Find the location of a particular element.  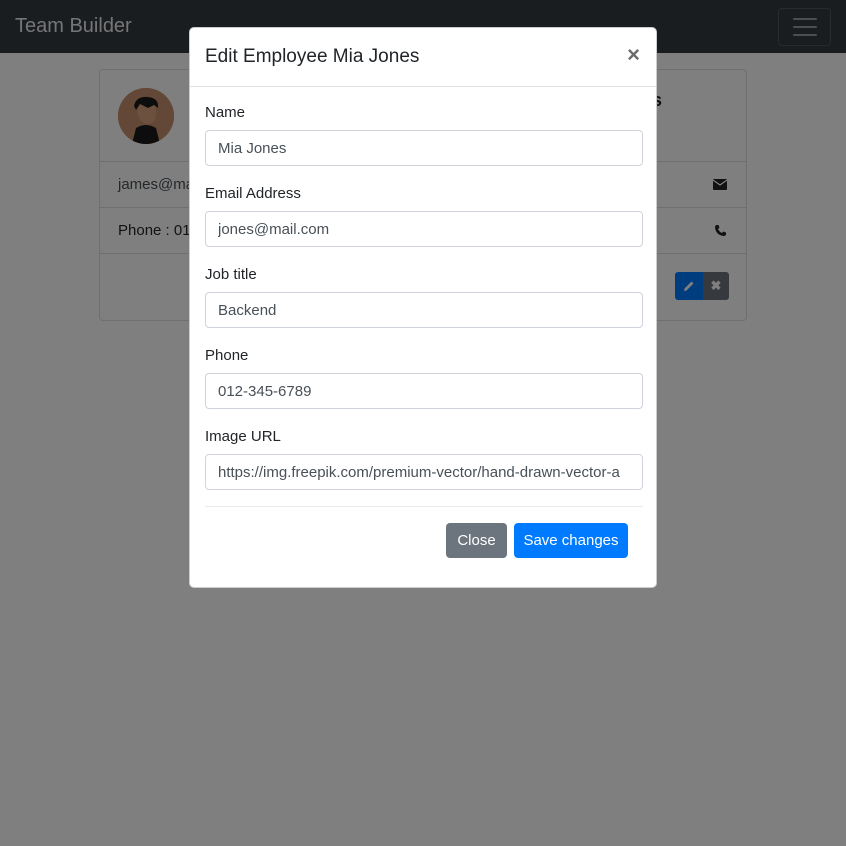

email-field-group: Email Address is located at coordinates (424, 215).